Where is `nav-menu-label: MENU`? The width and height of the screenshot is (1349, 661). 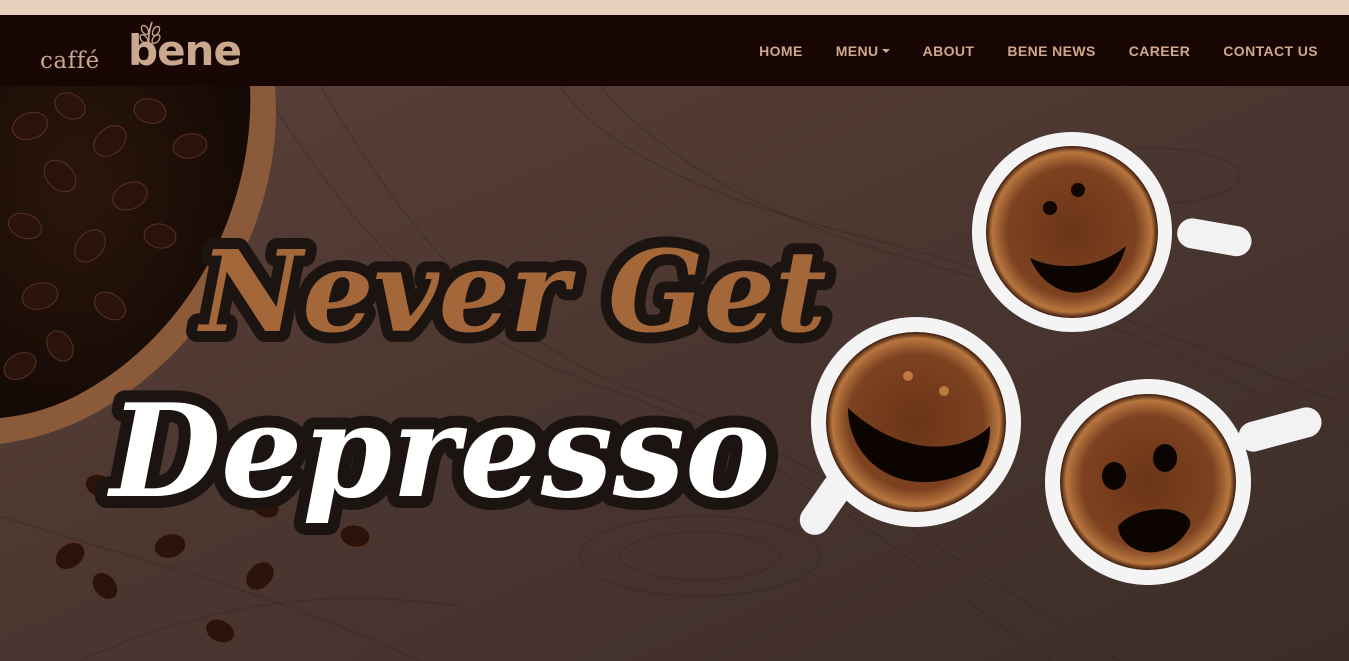 nav-menu-label: MENU is located at coordinates (857, 50).